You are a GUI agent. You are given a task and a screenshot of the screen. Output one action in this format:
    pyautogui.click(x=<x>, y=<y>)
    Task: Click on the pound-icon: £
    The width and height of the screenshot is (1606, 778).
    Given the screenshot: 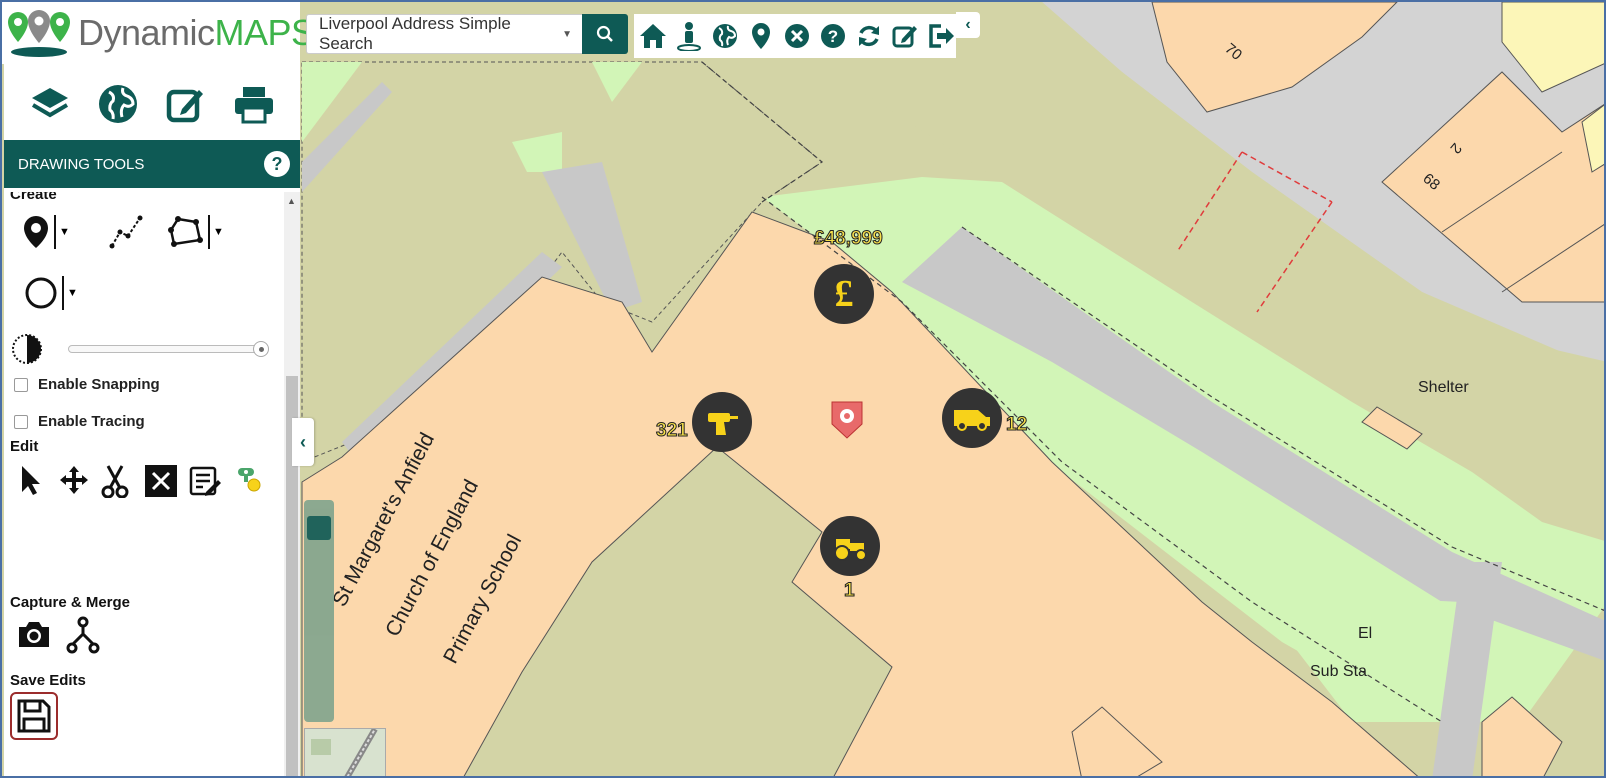 What is the action you would take?
    pyautogui.click(x=844, y=294)
    